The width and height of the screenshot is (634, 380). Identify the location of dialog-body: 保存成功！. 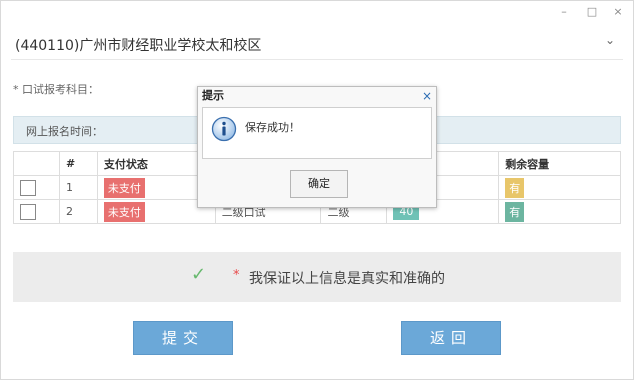
(317, 133).